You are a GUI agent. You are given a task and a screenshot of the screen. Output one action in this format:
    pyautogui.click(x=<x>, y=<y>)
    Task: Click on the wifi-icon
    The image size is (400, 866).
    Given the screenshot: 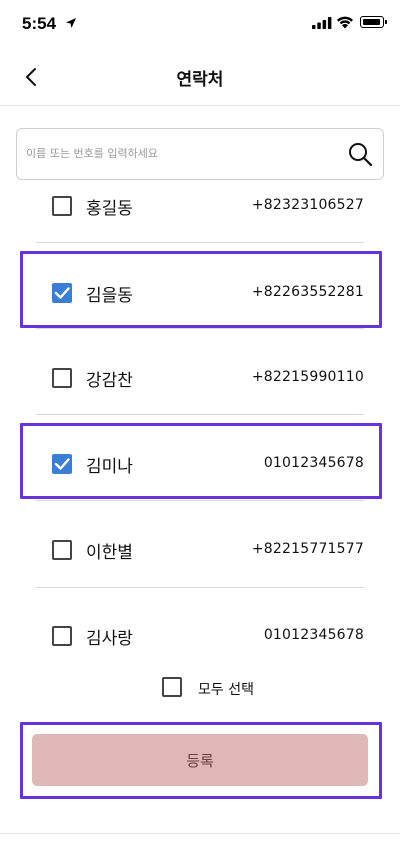 What is the action you would take?
    pyautogui.click(x=345, y=22)
    